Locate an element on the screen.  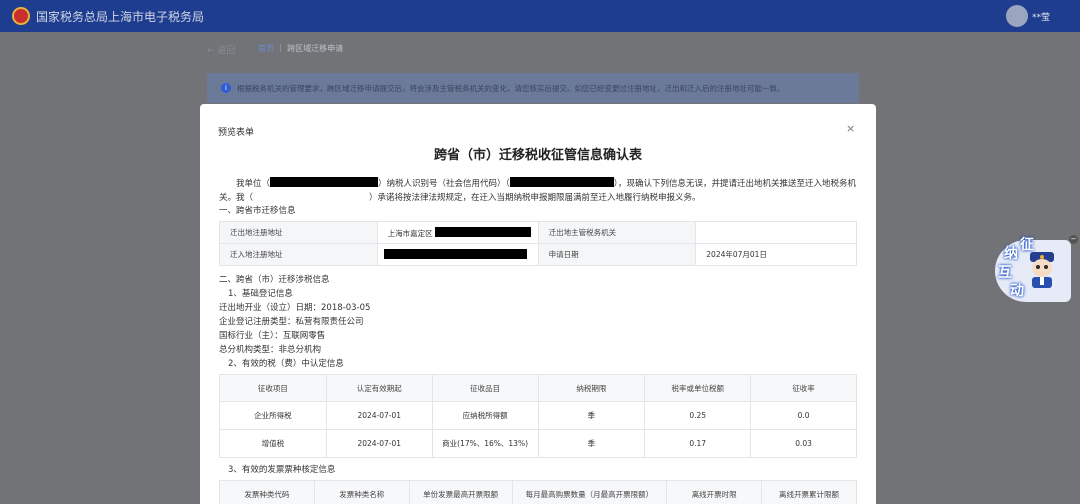
tax-bureau-logo-icon is located at coordinates (21, 16).